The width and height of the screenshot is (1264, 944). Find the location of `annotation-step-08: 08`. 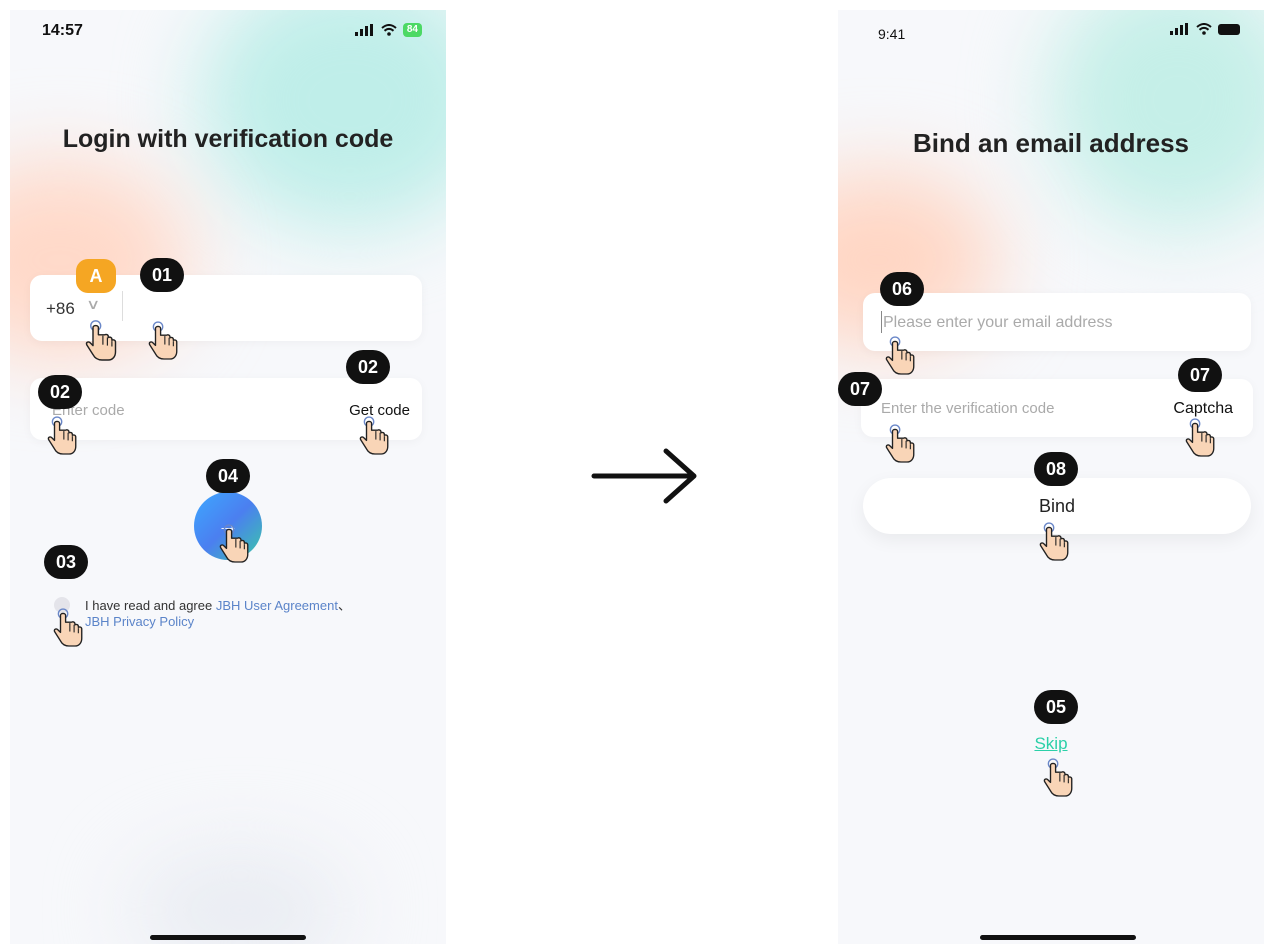

annotation-step-08: 08 is located at coordinates (1056, 469).